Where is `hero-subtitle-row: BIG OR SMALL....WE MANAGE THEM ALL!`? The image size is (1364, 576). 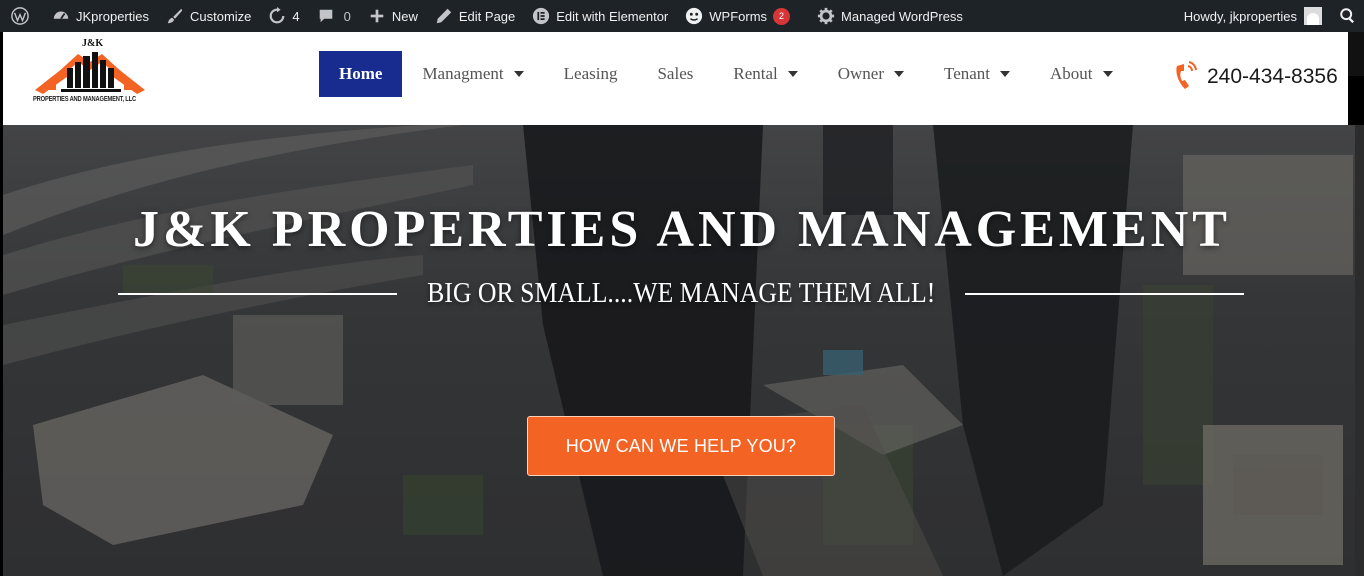
hero-subtitle-row: BIG OR SMALL....WE MANAGE THEM ALL! is located at coordinates (681, 294).